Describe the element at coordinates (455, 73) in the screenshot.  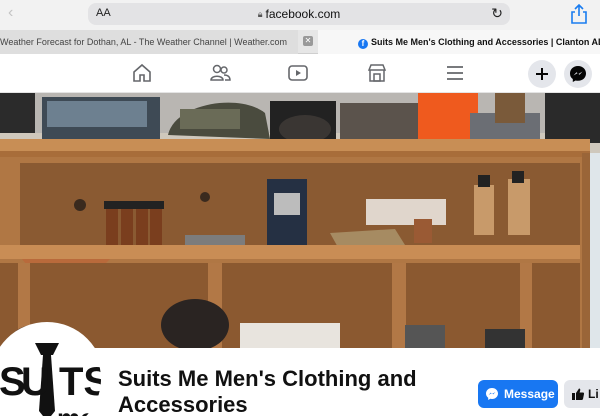
I see `menu-icon` at that location.